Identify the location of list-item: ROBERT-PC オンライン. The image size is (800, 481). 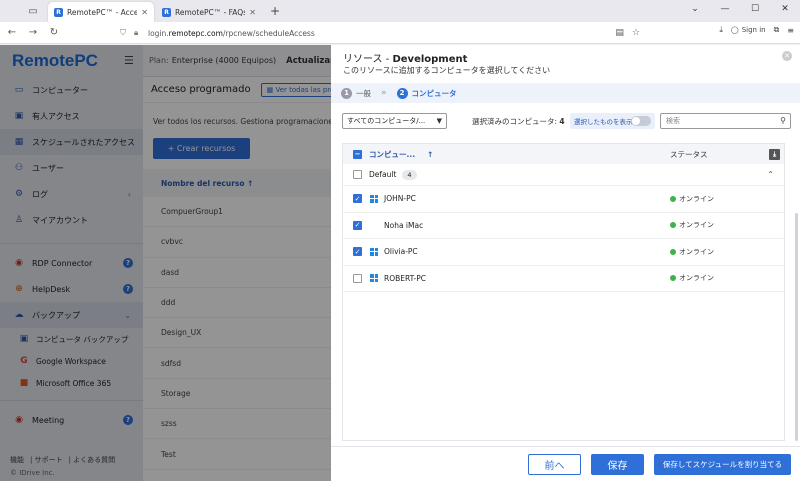
(563, 279).